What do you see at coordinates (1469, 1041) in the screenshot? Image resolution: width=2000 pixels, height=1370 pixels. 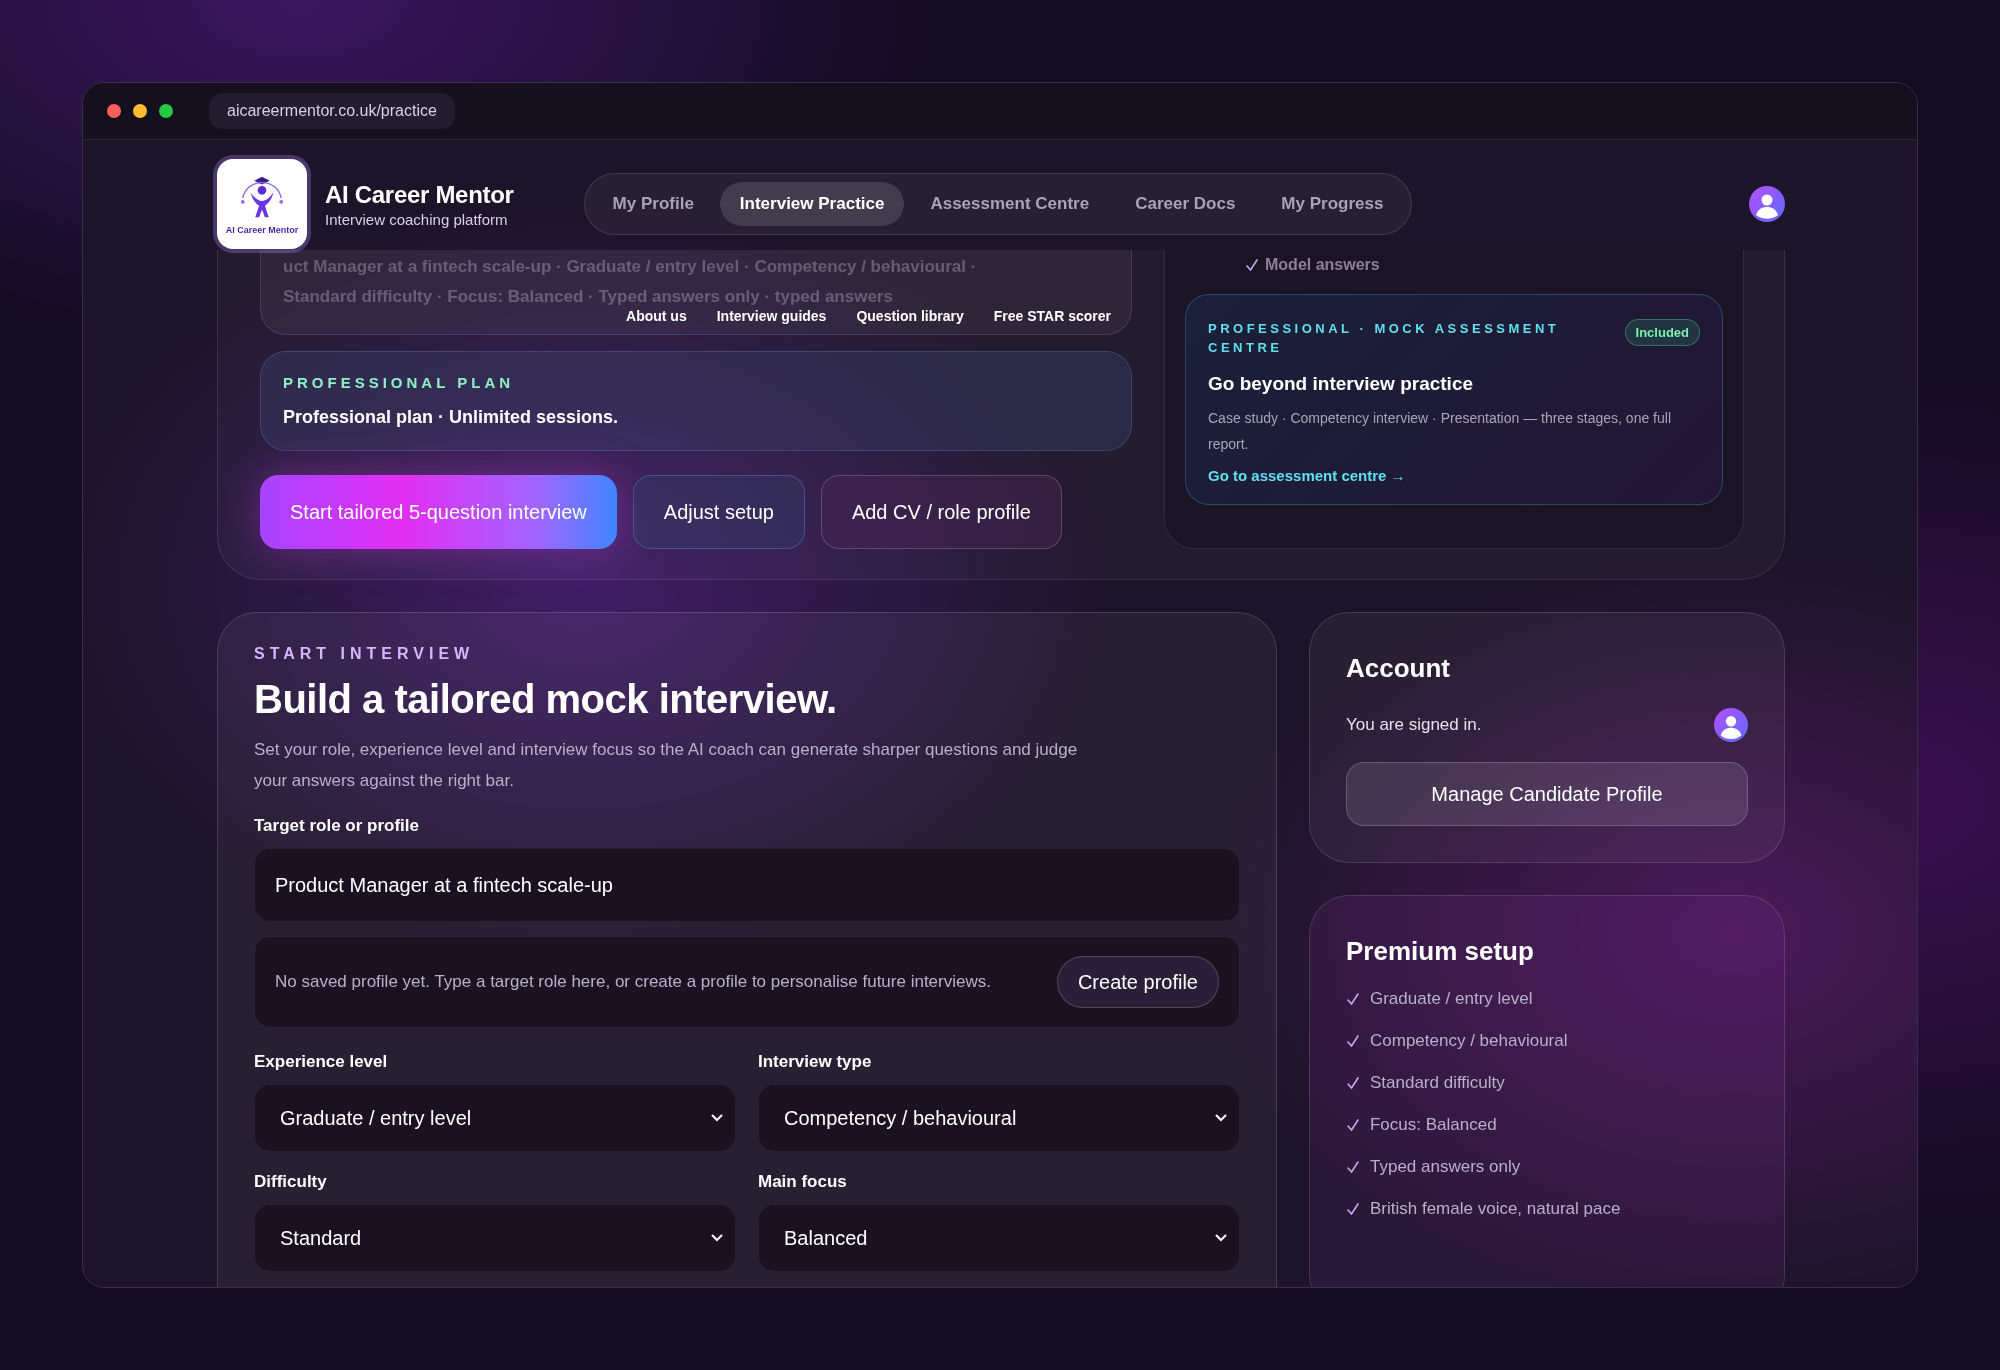 I see `feature-item: Competency / behavioural` at bounding box center [1469, 1041].